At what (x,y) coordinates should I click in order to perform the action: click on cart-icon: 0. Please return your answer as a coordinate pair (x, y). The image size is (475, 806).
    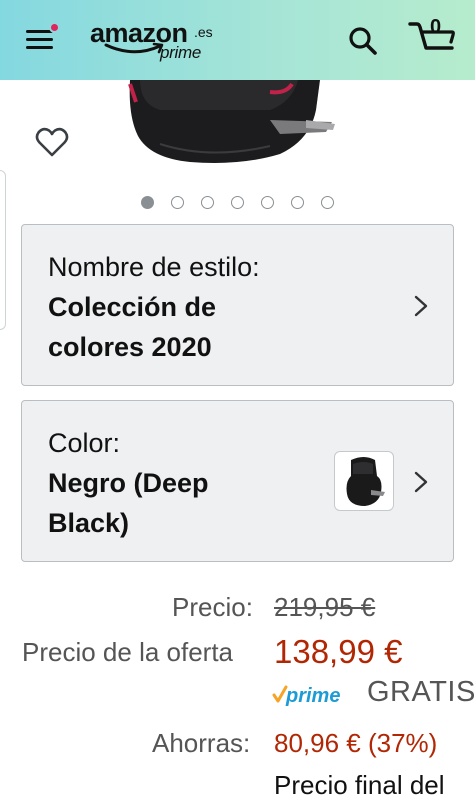
    Looking at the image, I should click on (433, 37).